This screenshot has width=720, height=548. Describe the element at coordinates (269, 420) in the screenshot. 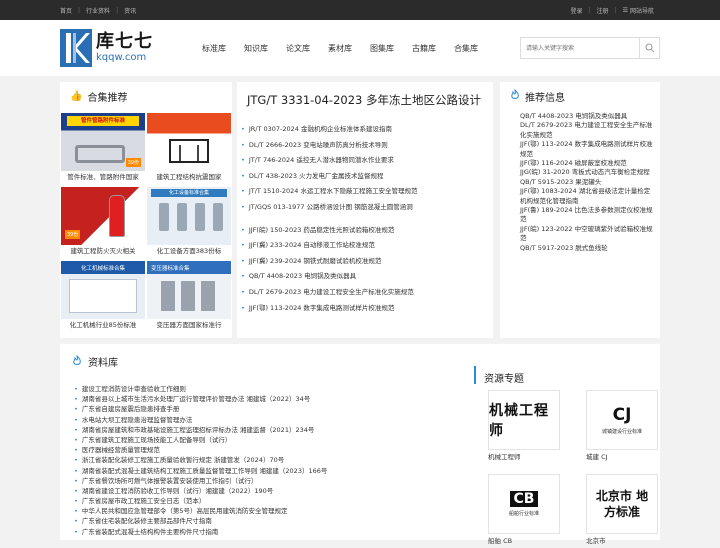

I see `list-item: 水电站大坝工程隐患治理监督管理办法` at that location.